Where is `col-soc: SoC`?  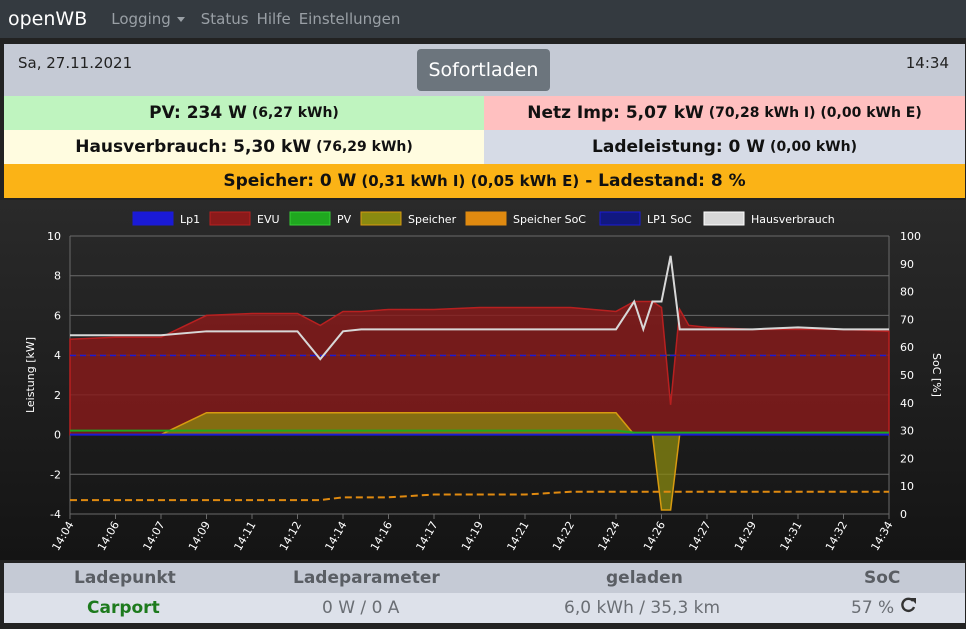
col-soc: SoC is located at coordinates (882, 578).